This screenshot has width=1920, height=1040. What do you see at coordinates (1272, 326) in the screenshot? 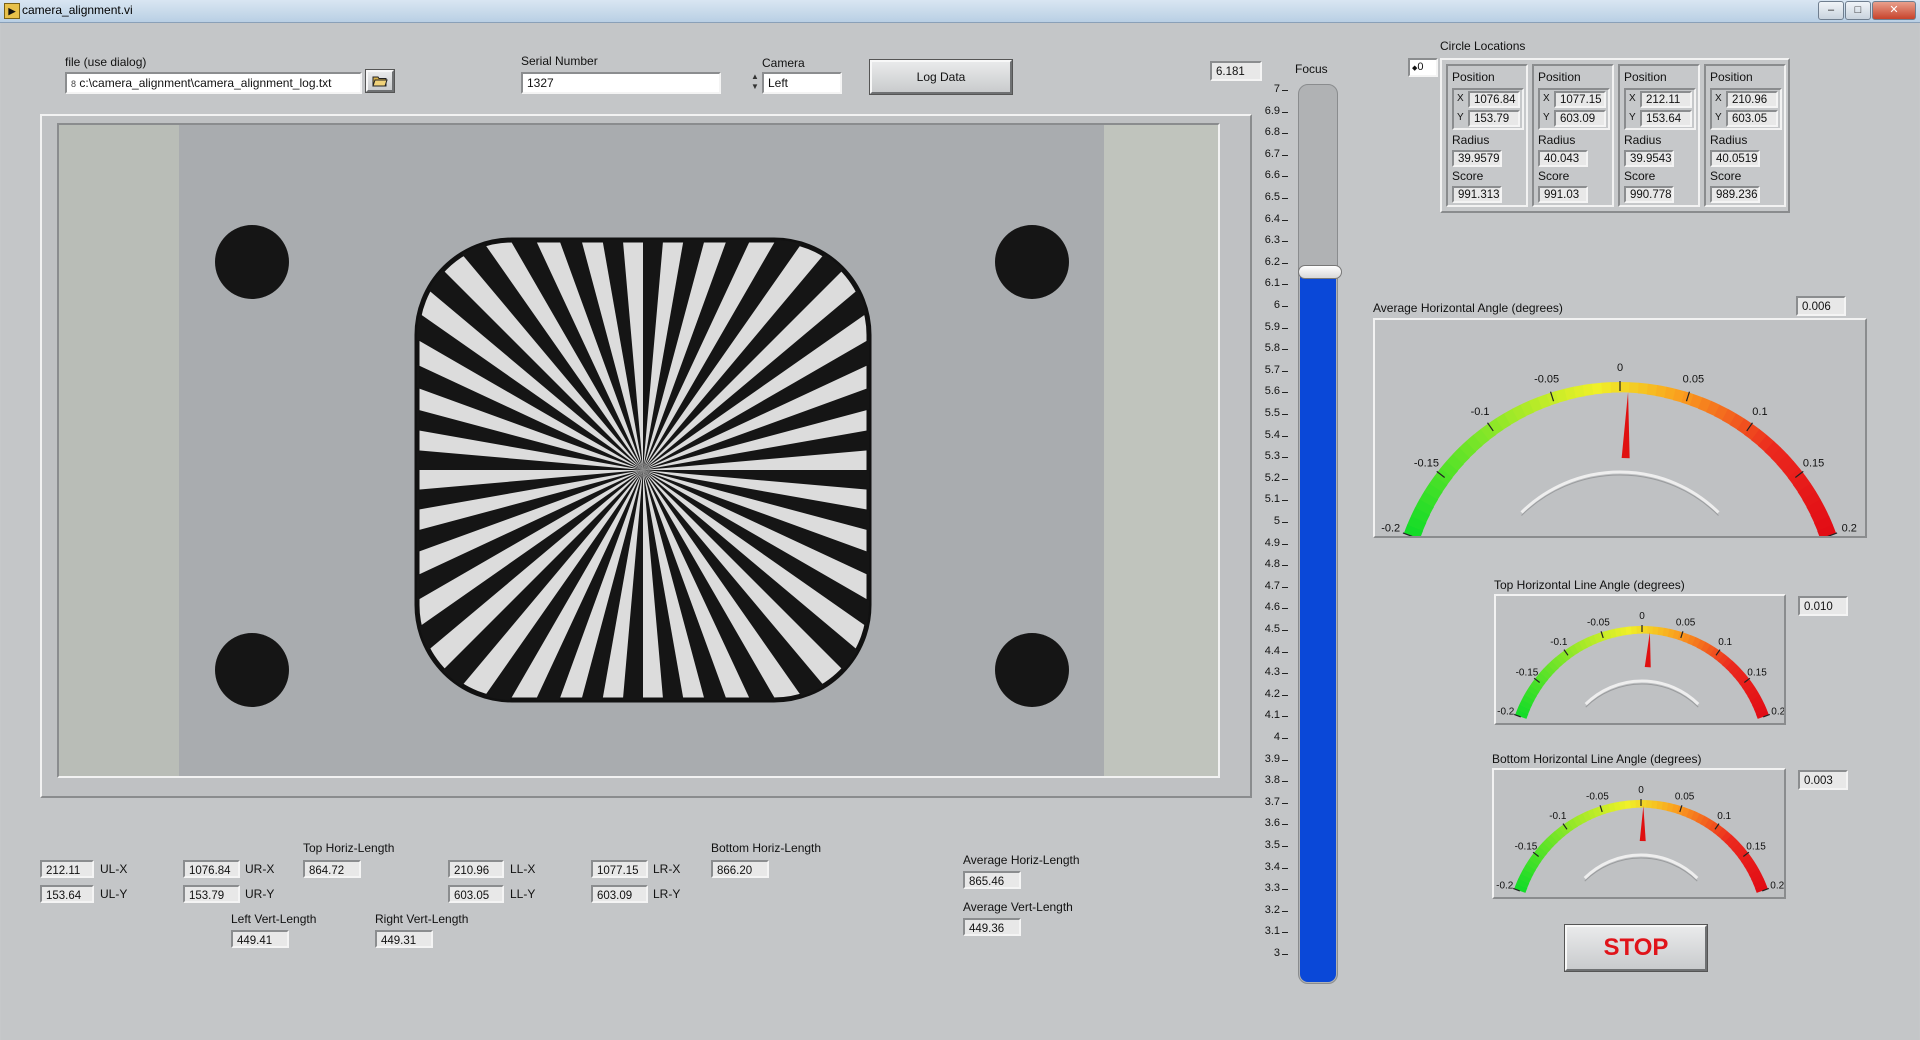
I see `focus-tick-label: 5.9` at bounding box center [1272, 326].